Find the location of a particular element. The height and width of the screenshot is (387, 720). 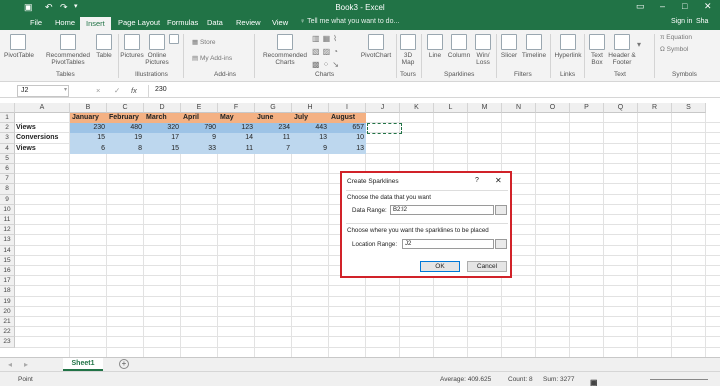

column-header-p: P is located at coordinates (587, 108).